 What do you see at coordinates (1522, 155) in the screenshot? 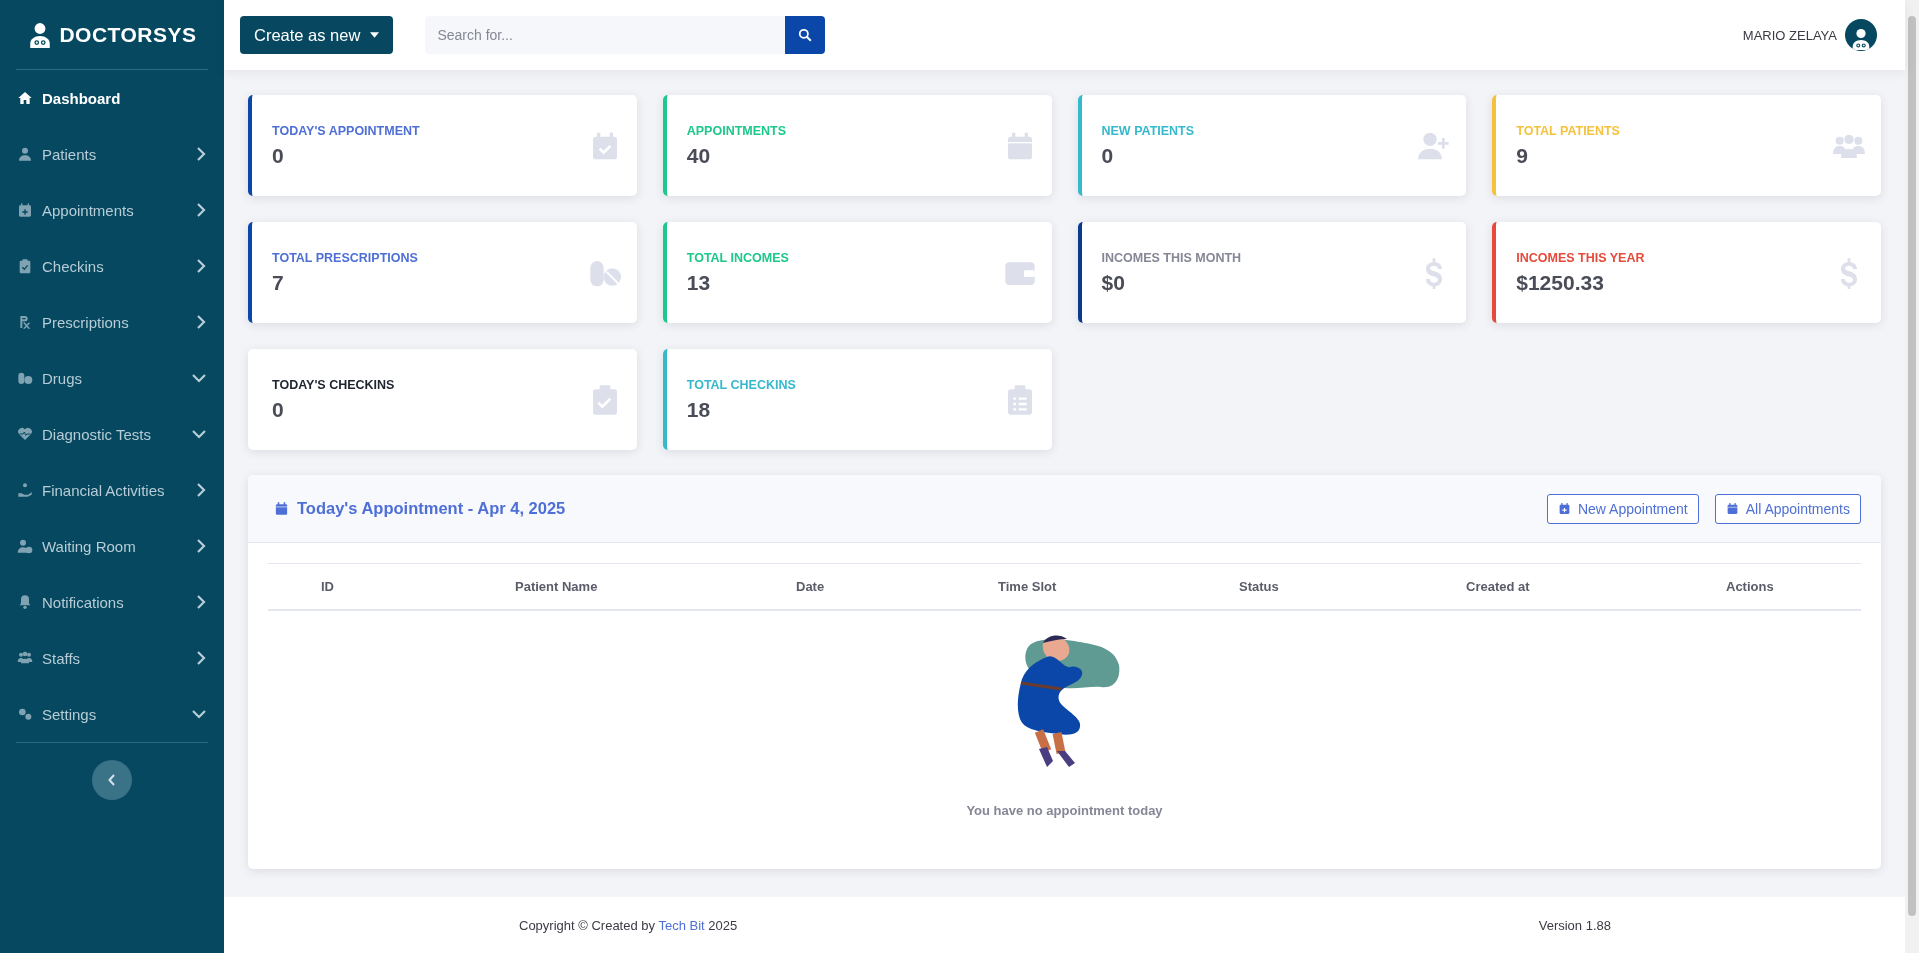
I see `stat-value: 9` at bounding box center [1522, 155].